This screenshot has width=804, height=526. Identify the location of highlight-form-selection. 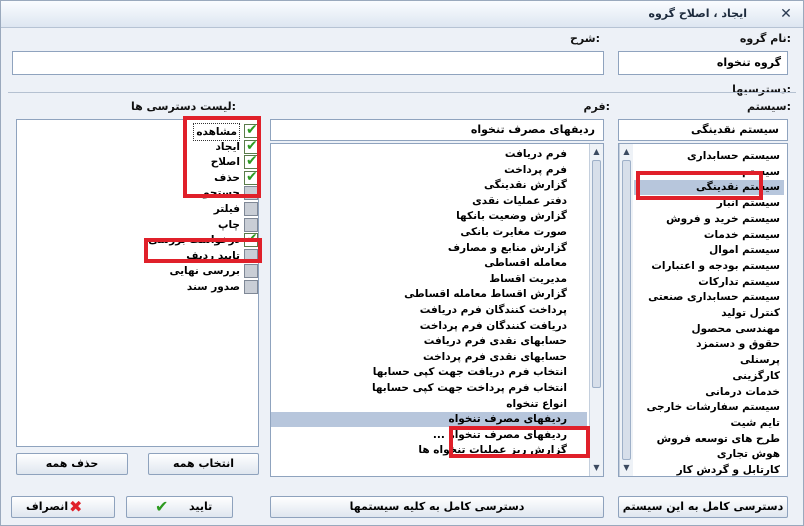
(519, 442).